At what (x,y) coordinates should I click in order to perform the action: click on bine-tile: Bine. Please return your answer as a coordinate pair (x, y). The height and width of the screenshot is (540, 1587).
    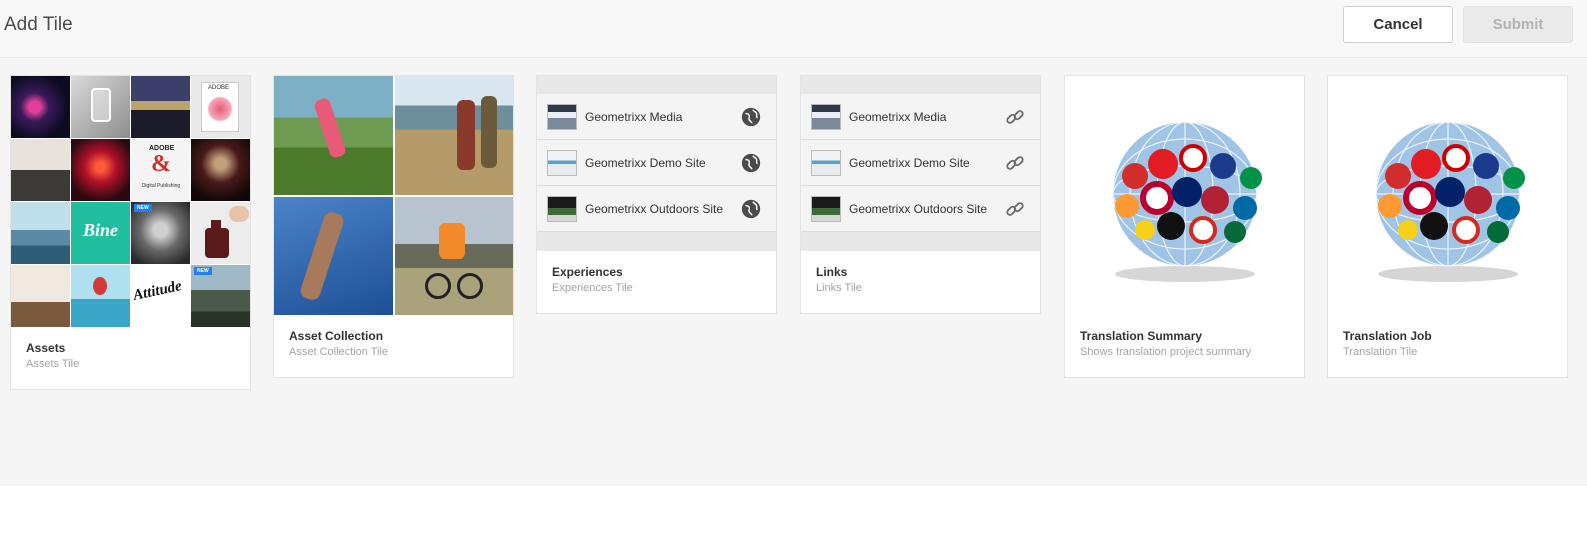
    Looking at the image, I should click on (100, 233).